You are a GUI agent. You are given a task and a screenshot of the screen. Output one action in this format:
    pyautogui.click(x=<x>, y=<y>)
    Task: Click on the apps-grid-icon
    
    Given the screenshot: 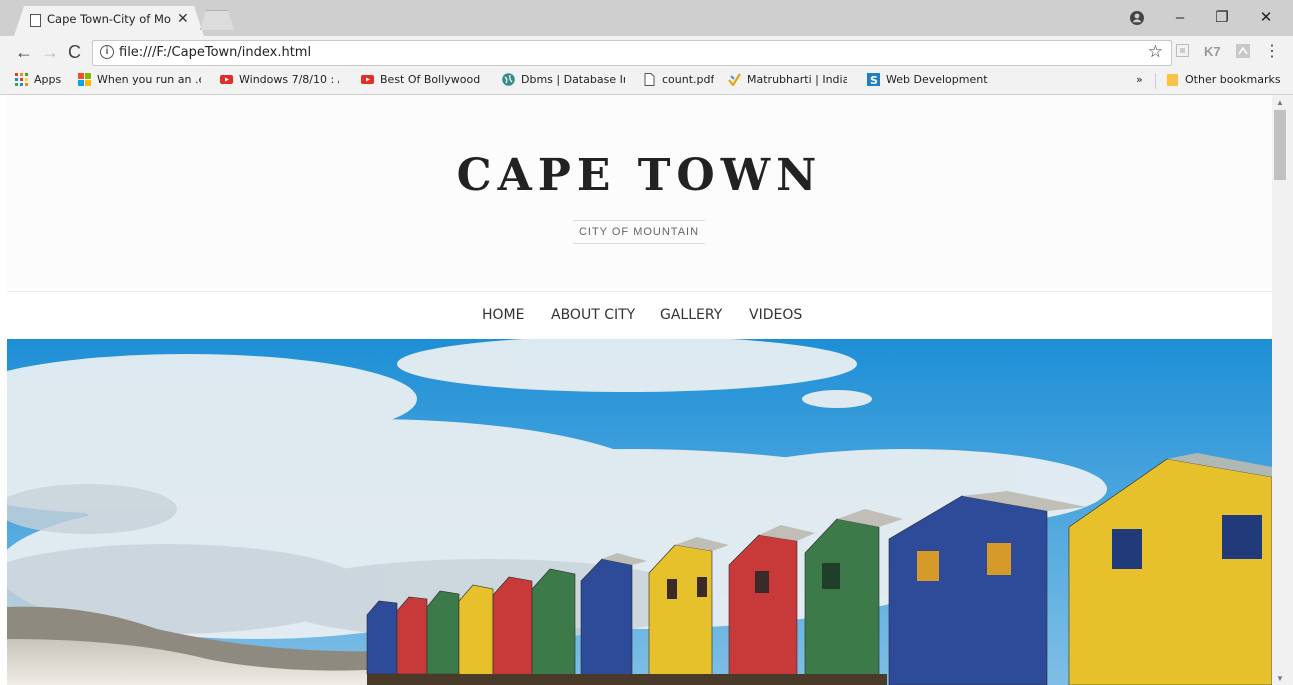 What is the action you would take?
    pyautogui.click(x=21, y=79)
    